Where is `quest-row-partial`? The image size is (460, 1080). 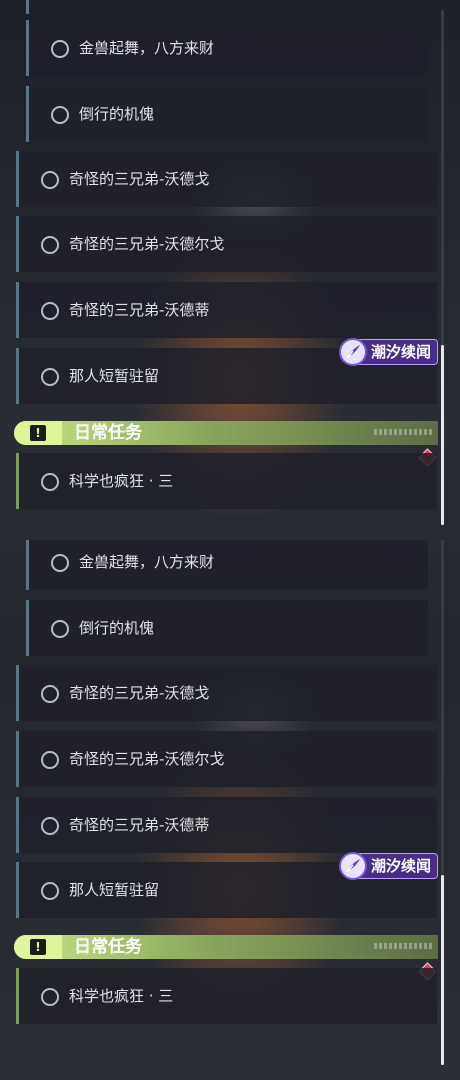 quest-row-partial is located at coordinates (227, 7).